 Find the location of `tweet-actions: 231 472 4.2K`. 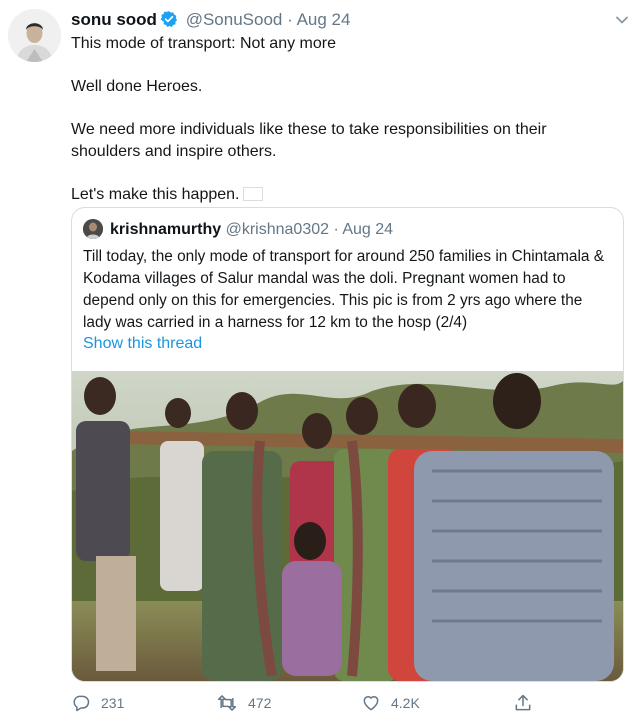

tweet-actions: 231 472 4.2K is located at coordinates (341, 703).